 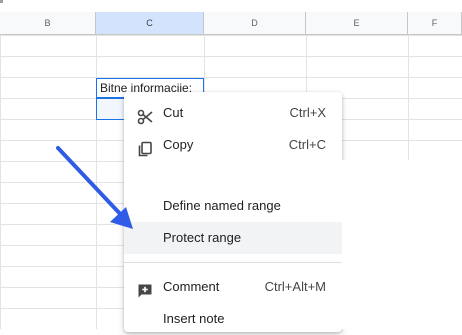 I want to click on menu-item-shortcut: Ctrl+Alt+M, so click(x=295, y=286).